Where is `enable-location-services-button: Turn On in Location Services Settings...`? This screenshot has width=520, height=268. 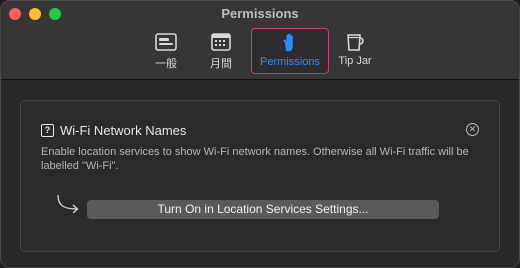 enable-location-services-button: Turn On in Location Services Settings... is located at coordinates (263, 209).